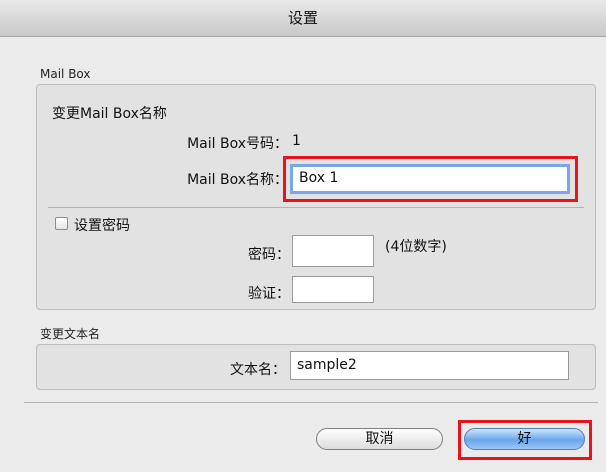 The height and width of the screenshot is (472, 606). I want to click on cancel-button: 取消, so click(379, 439).